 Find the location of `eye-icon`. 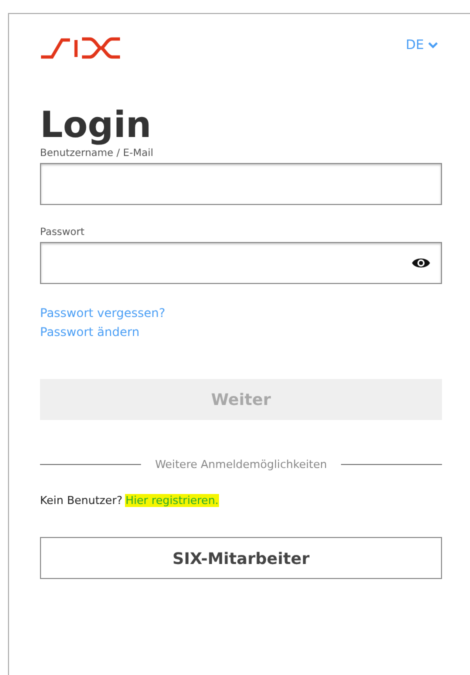

eye-icon is located at coordinates (421, 263).